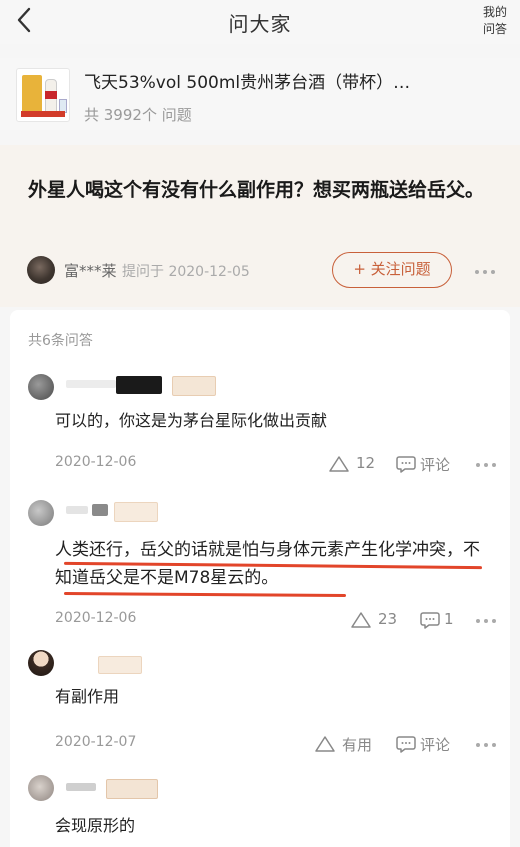  I want to click on answer-text: 可以的，你这是为茅台星际化做出贡献, so click(191, 420).